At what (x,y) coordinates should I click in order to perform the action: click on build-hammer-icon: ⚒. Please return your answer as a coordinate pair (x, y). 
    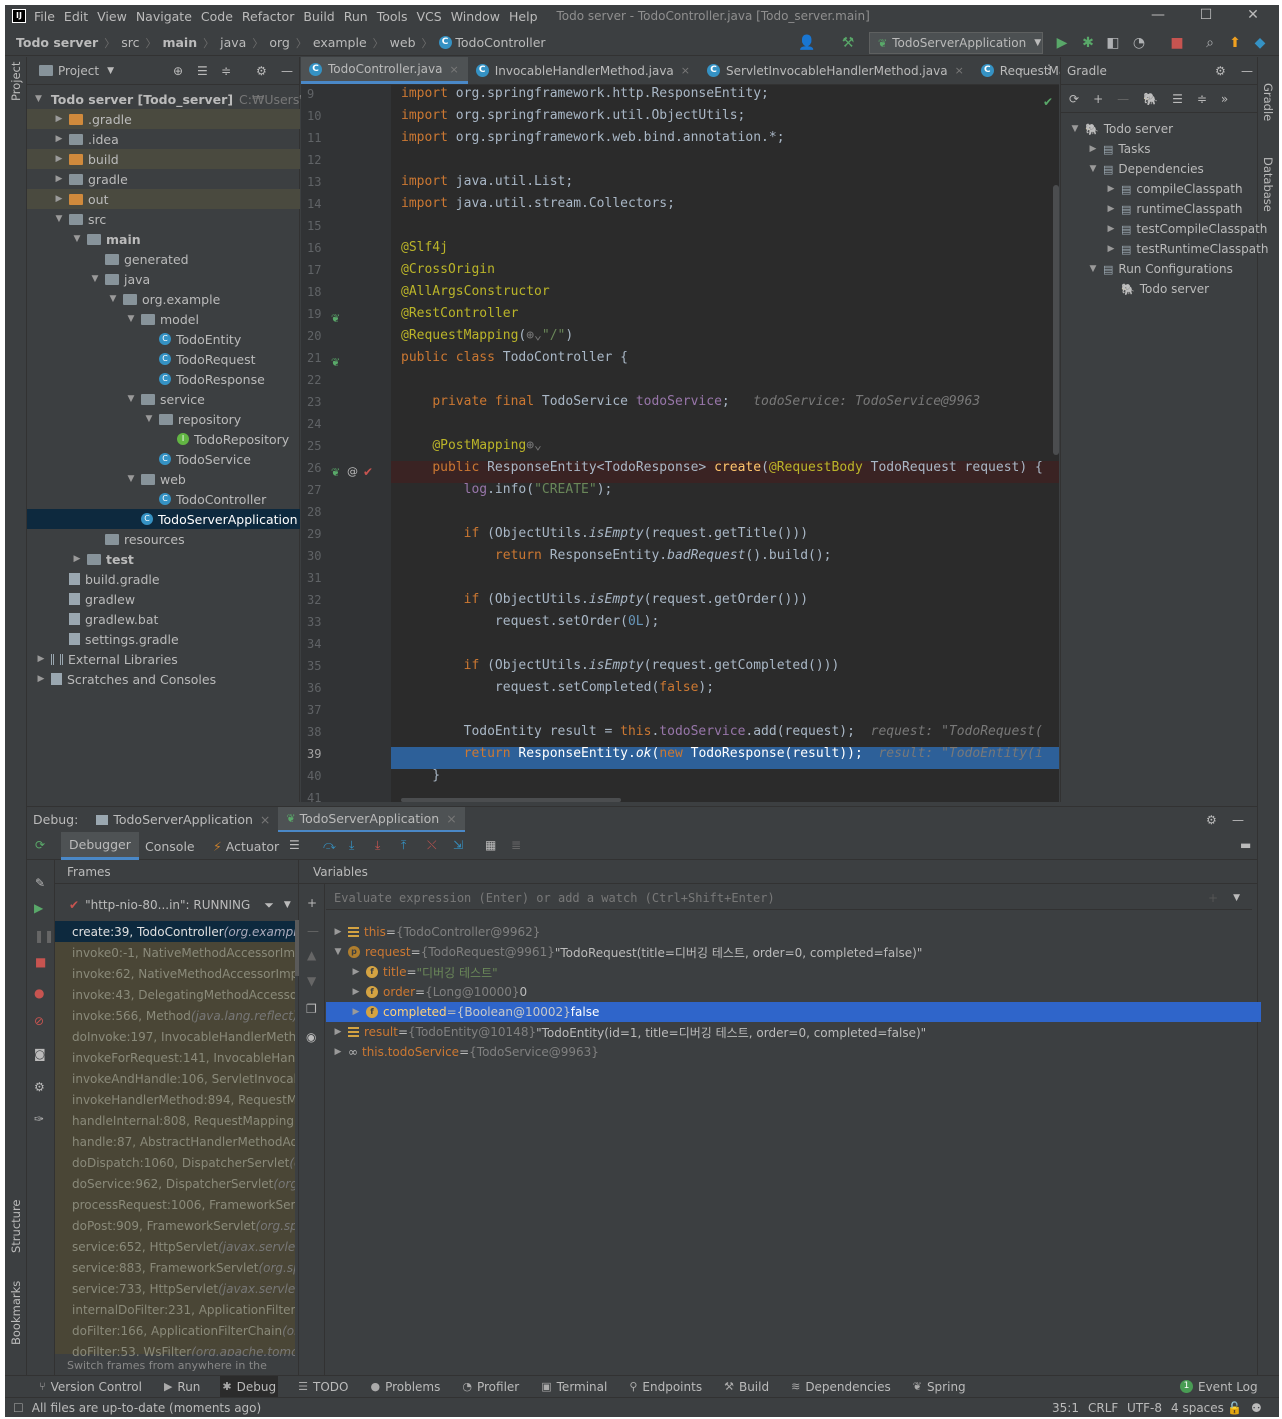
    Looking at the image, I should click on (848, 43).